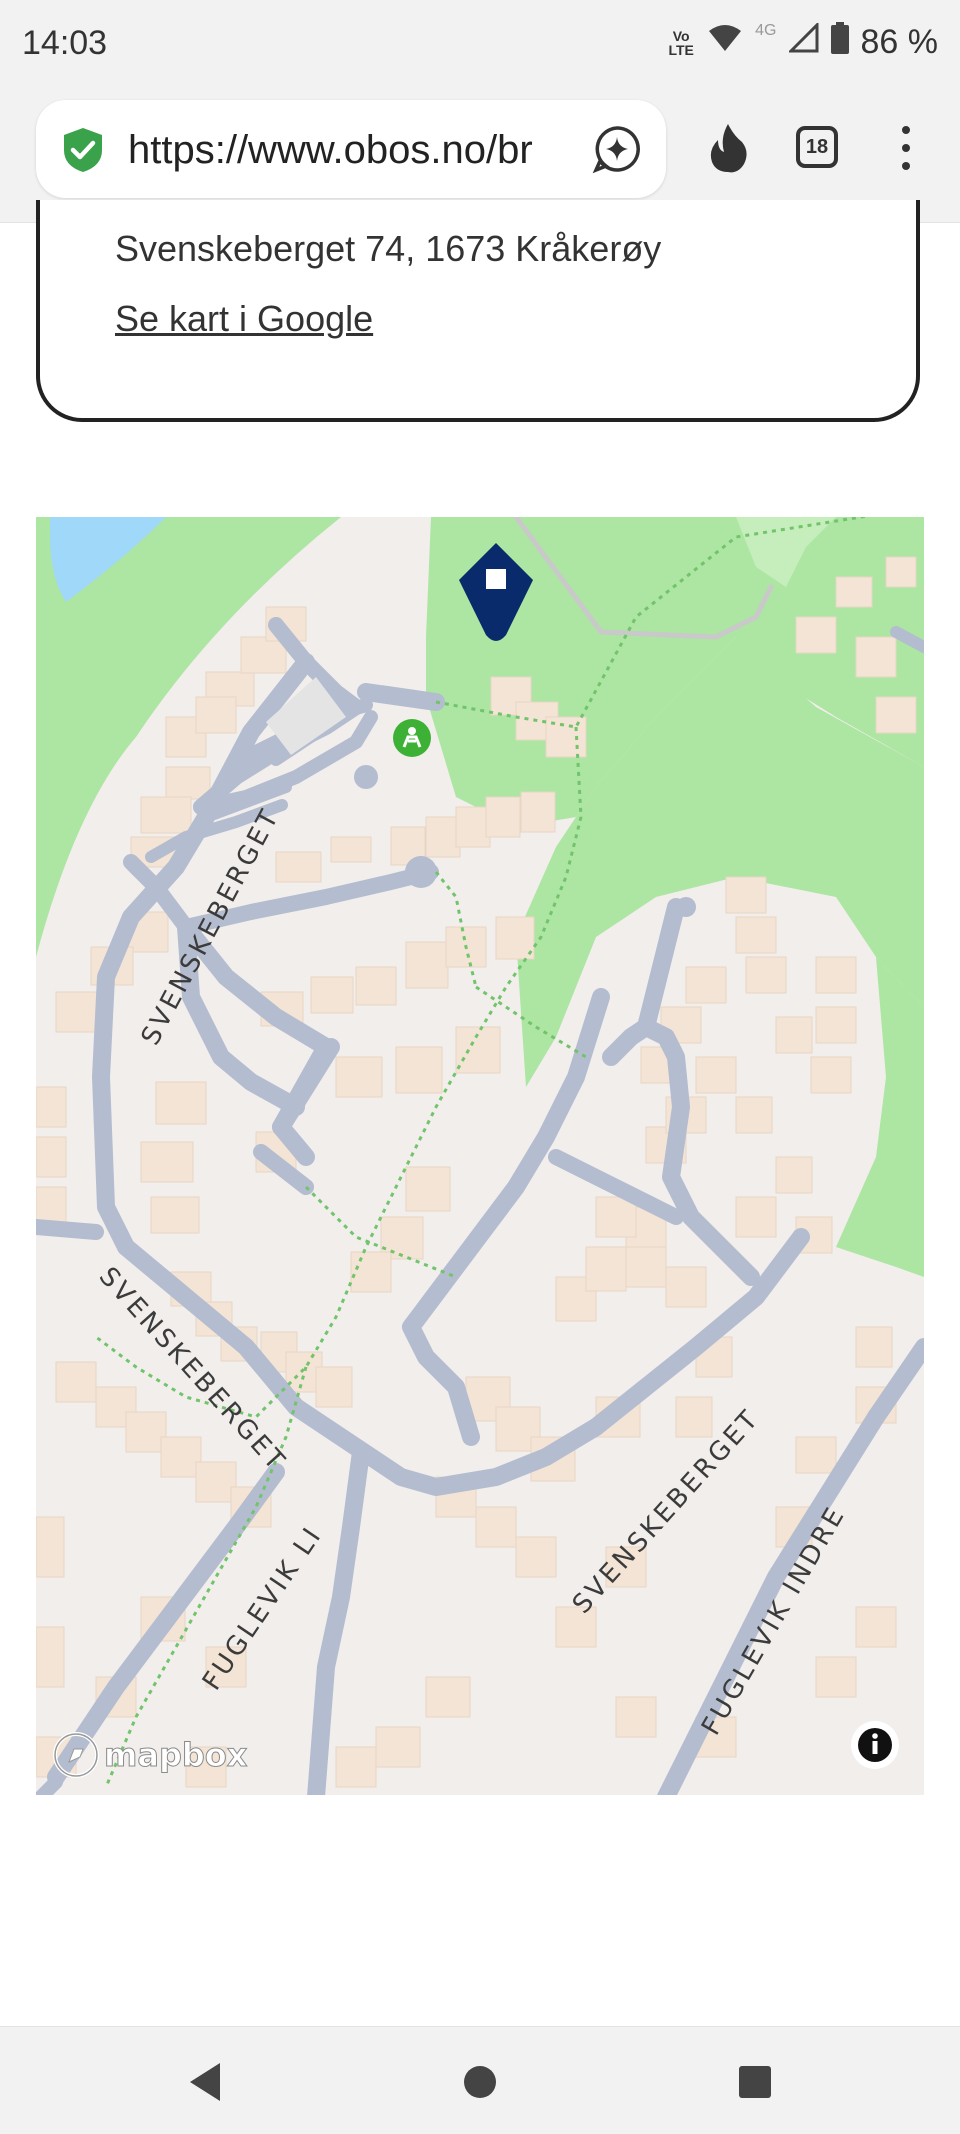  Describe the element at coordinates (83, 152) in the screenshot. I see `secure-shield-icon` at that location.